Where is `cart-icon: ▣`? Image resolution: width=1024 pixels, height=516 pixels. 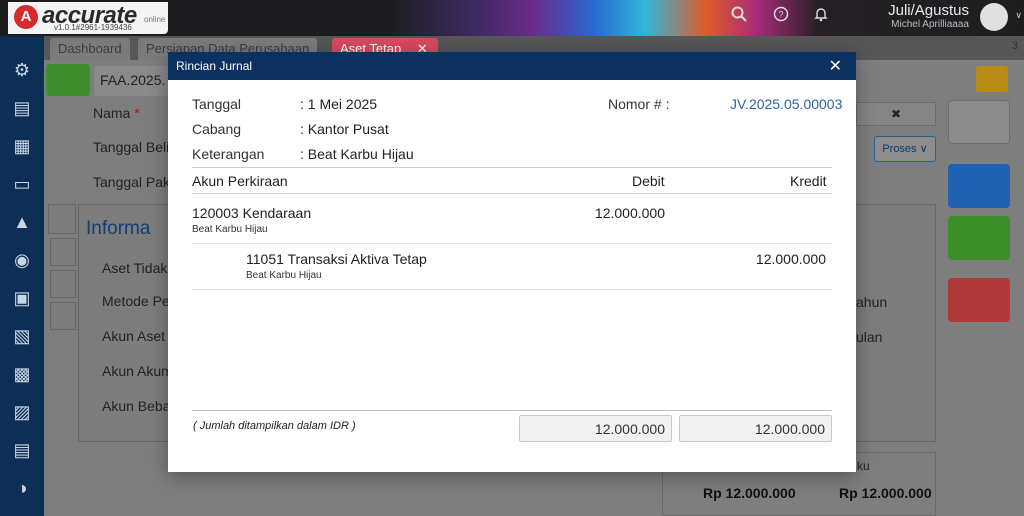
cart-icon: ▣ is located at coordinates (22, 298).